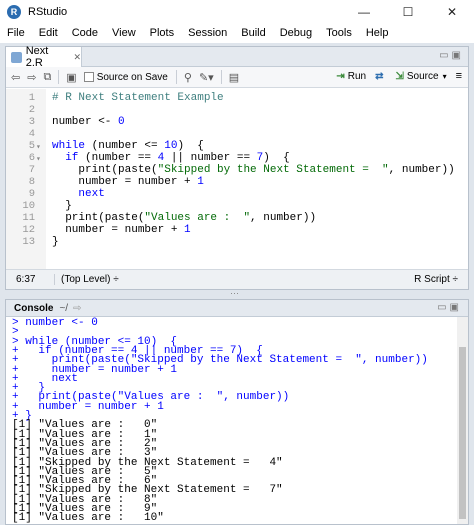 Image resolution: width=474 pixels, height=525 pixels. What do you see at coordinates (206, 77) in the screenshot?
I see `code-tools-wand-icon: ✎▾` at bounding box center [206, 77].